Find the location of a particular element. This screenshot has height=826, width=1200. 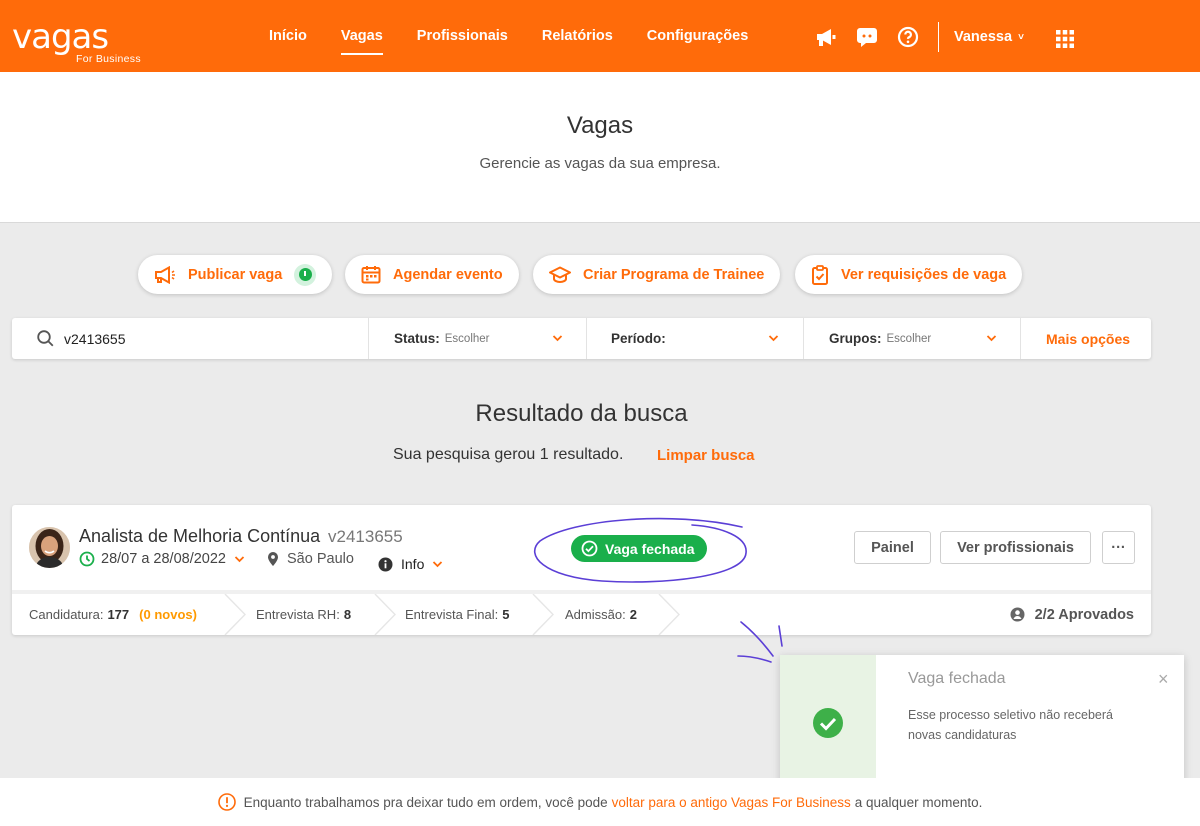

stage-candidatura: Candidatura: 177 (0 novos) is located at coordinates (113, 614).